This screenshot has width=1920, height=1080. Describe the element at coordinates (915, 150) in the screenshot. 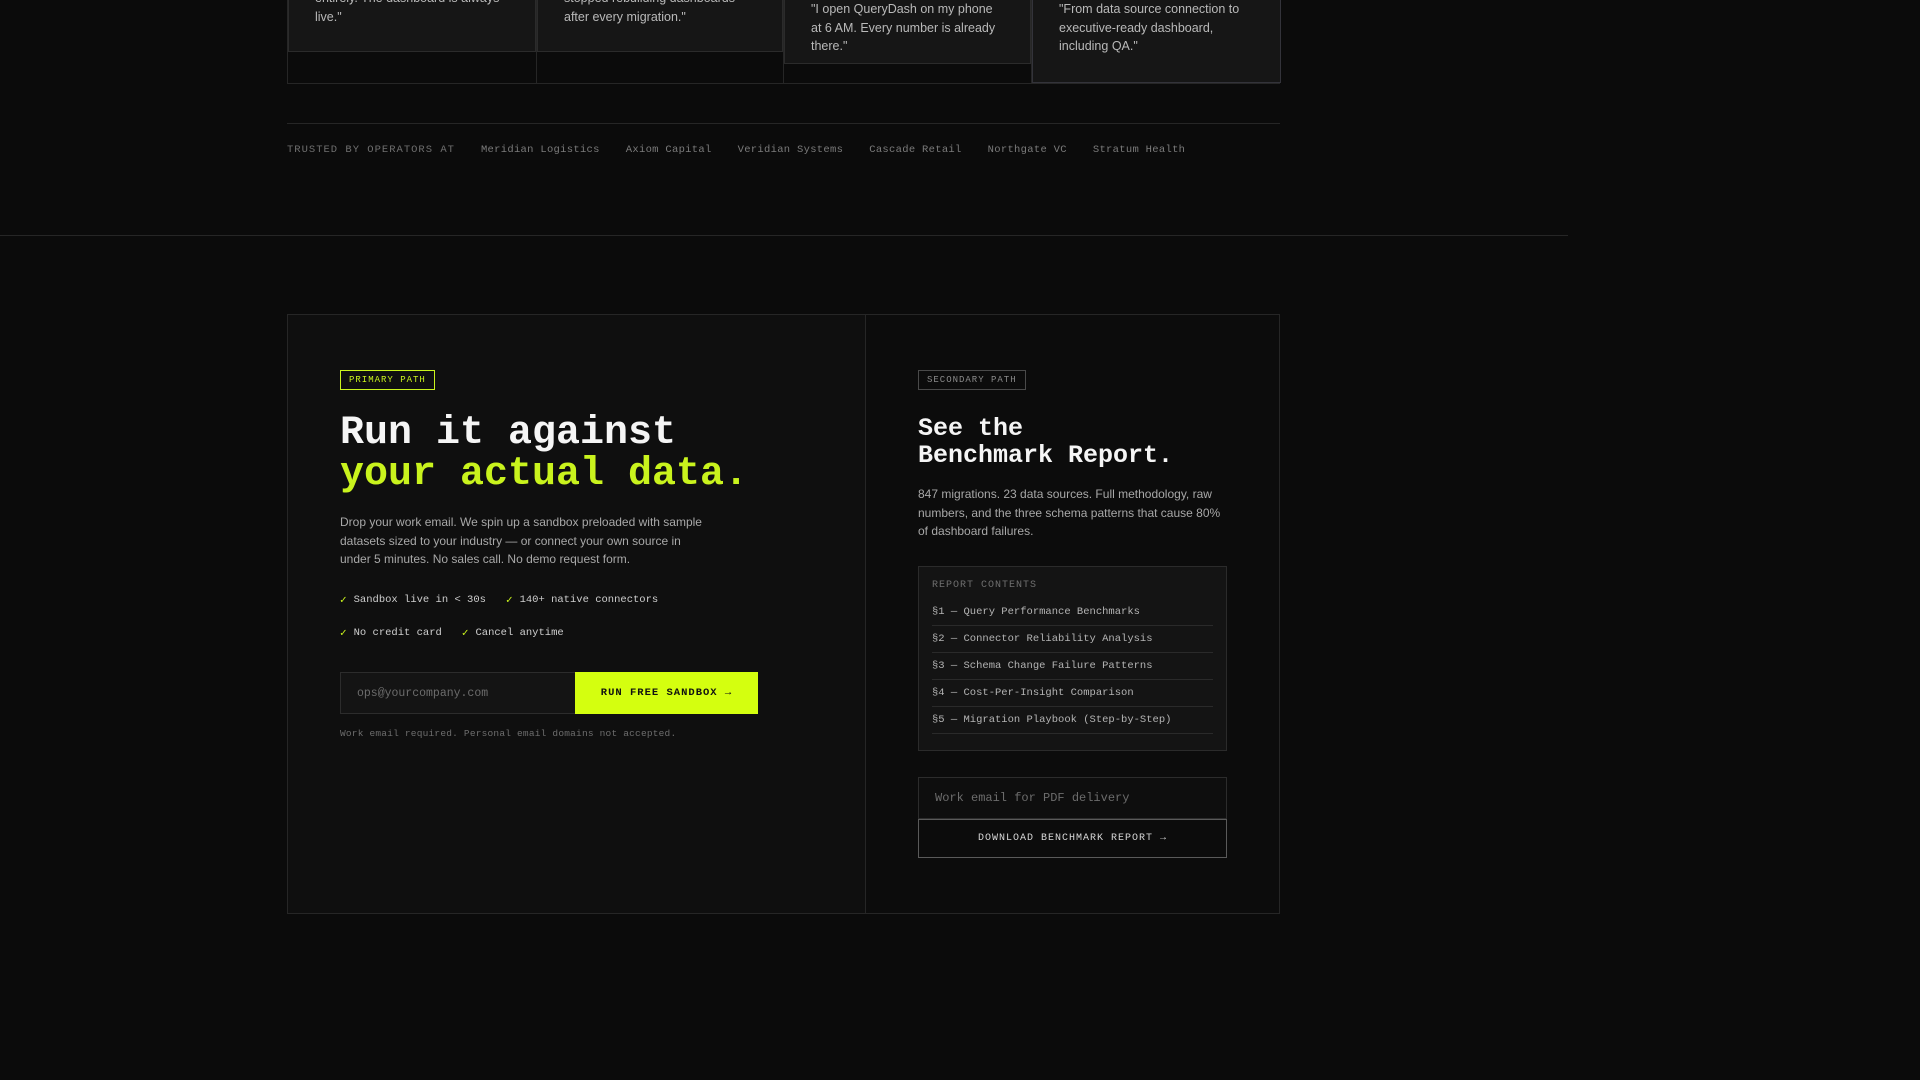

I see `company-name: Cascade Retail` at that location.